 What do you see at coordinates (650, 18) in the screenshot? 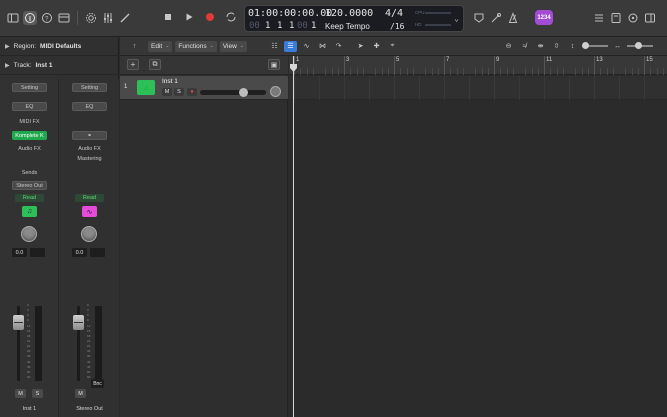
I see `browsers-icon` at bounding box center [650, 18].